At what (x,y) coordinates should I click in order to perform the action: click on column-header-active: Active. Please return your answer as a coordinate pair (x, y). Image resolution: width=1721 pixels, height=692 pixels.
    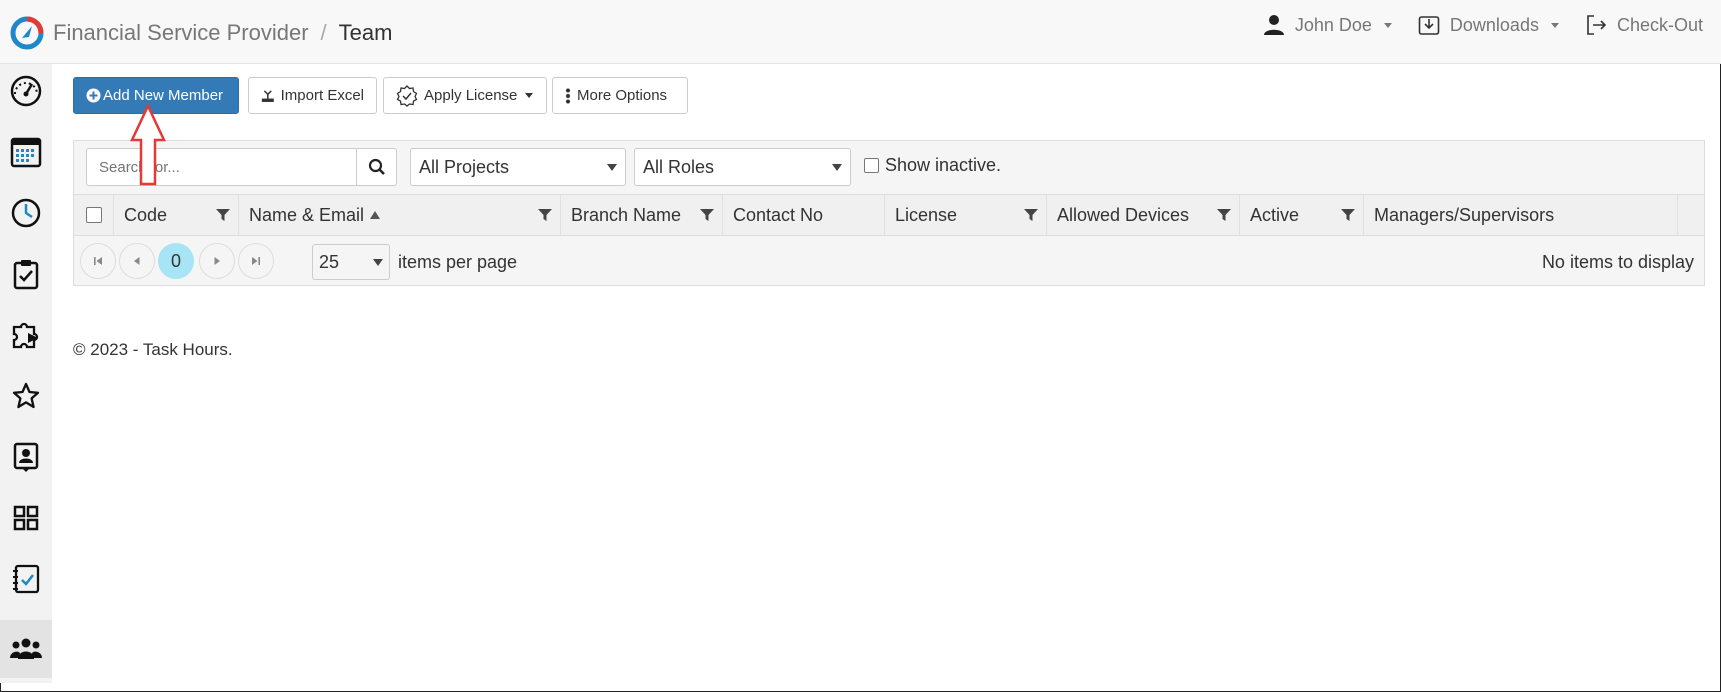
    Looking at the image, I should click on (1302, 215).